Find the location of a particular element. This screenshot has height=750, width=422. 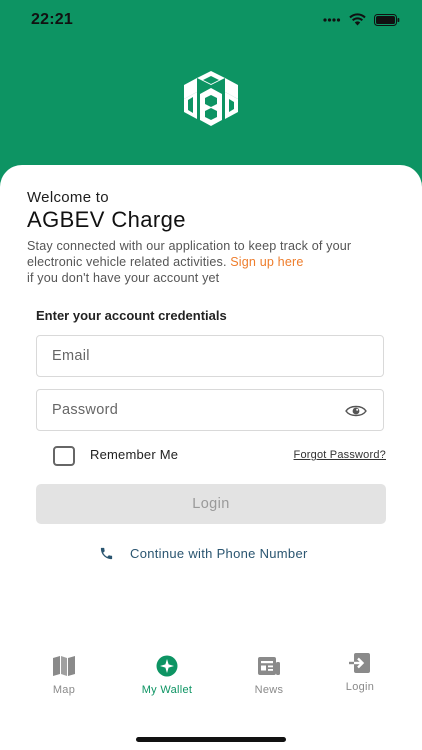

tab-news: News is located at coordinates (269, 675).